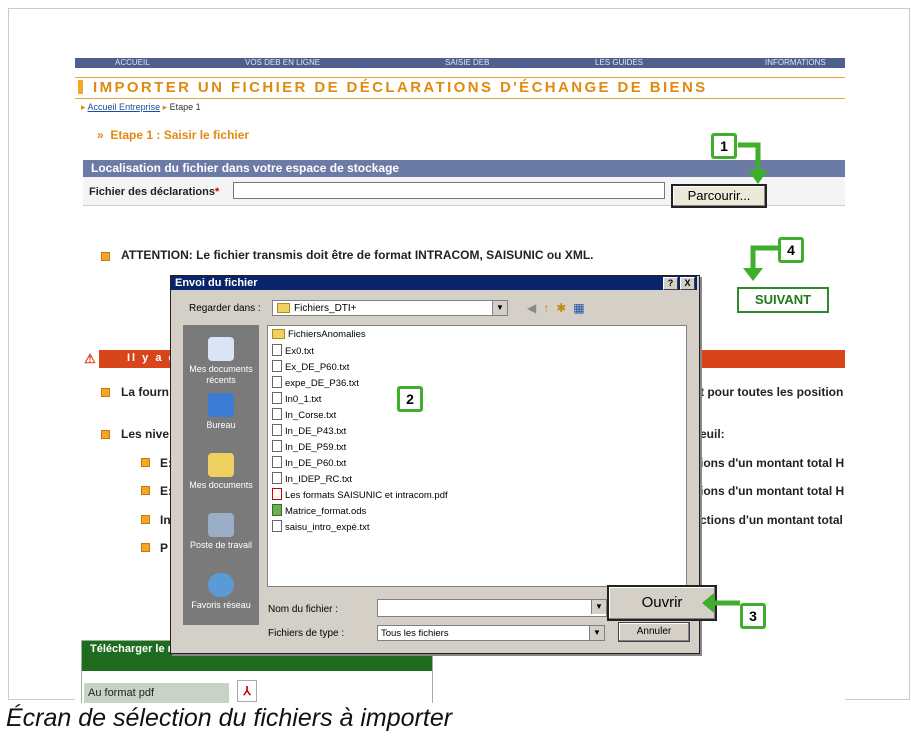 The height and width of the screenshot is (740, 911). I want to click on list-item: Matrice_format.ods, so click(319, 511).